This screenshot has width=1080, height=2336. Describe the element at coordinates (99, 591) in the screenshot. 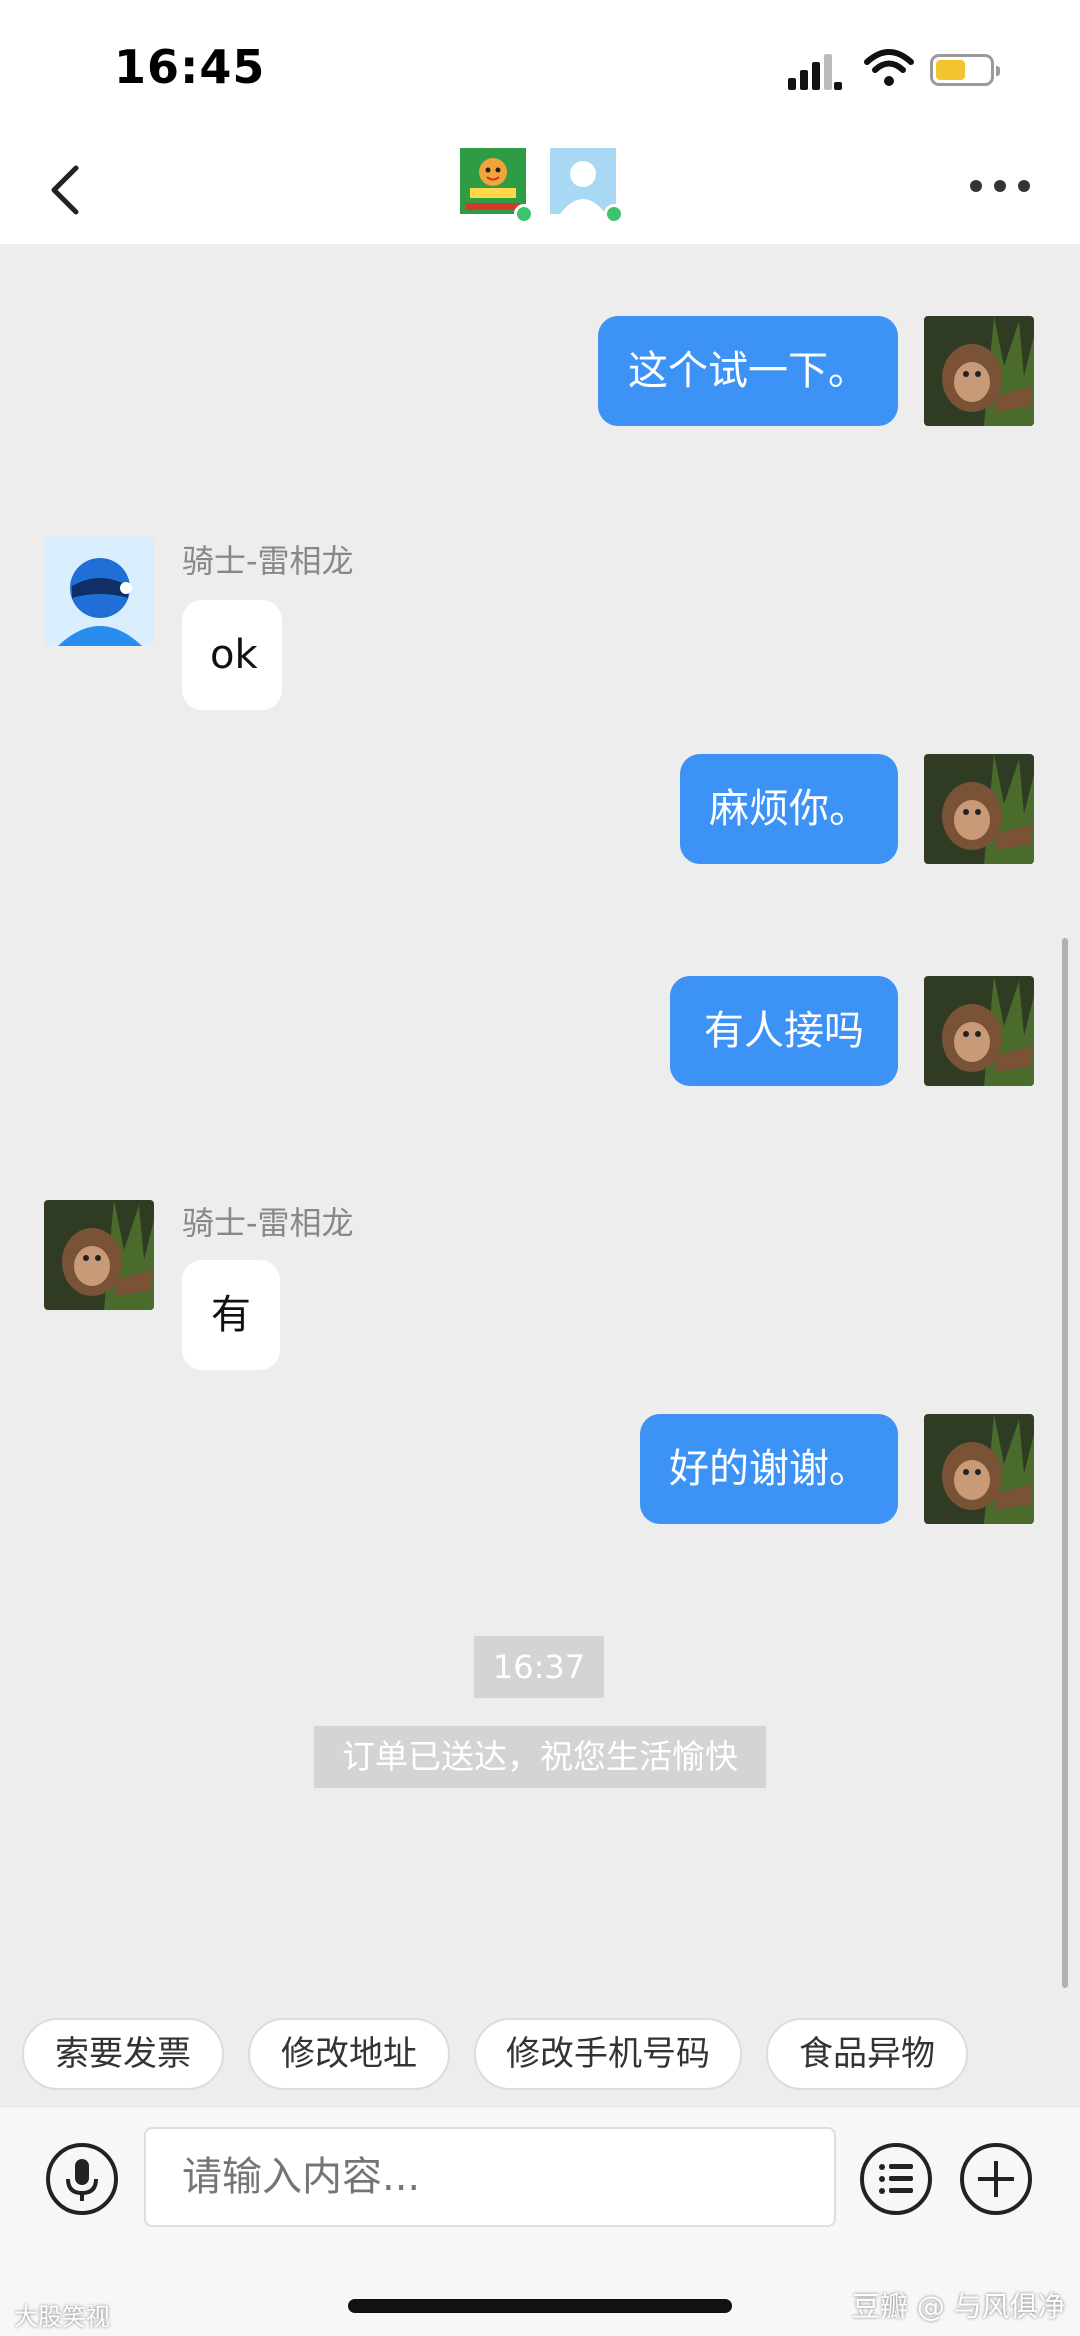

I see `rider-avatar-icon` at that location.